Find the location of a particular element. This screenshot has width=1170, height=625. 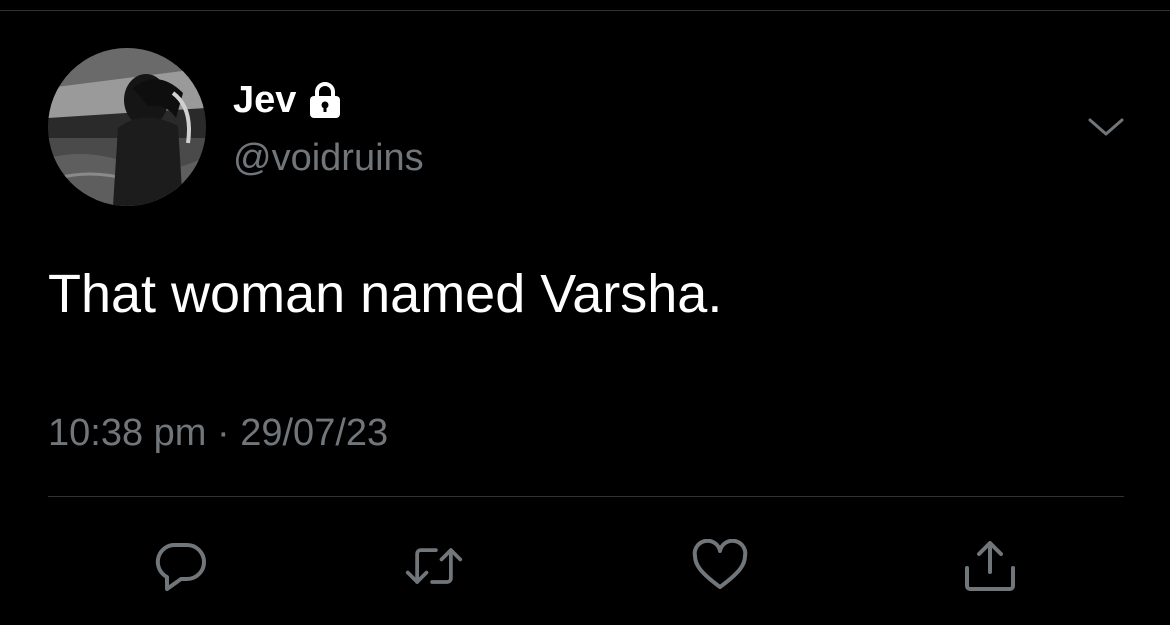

like-button is located at coordinates (720, 566).